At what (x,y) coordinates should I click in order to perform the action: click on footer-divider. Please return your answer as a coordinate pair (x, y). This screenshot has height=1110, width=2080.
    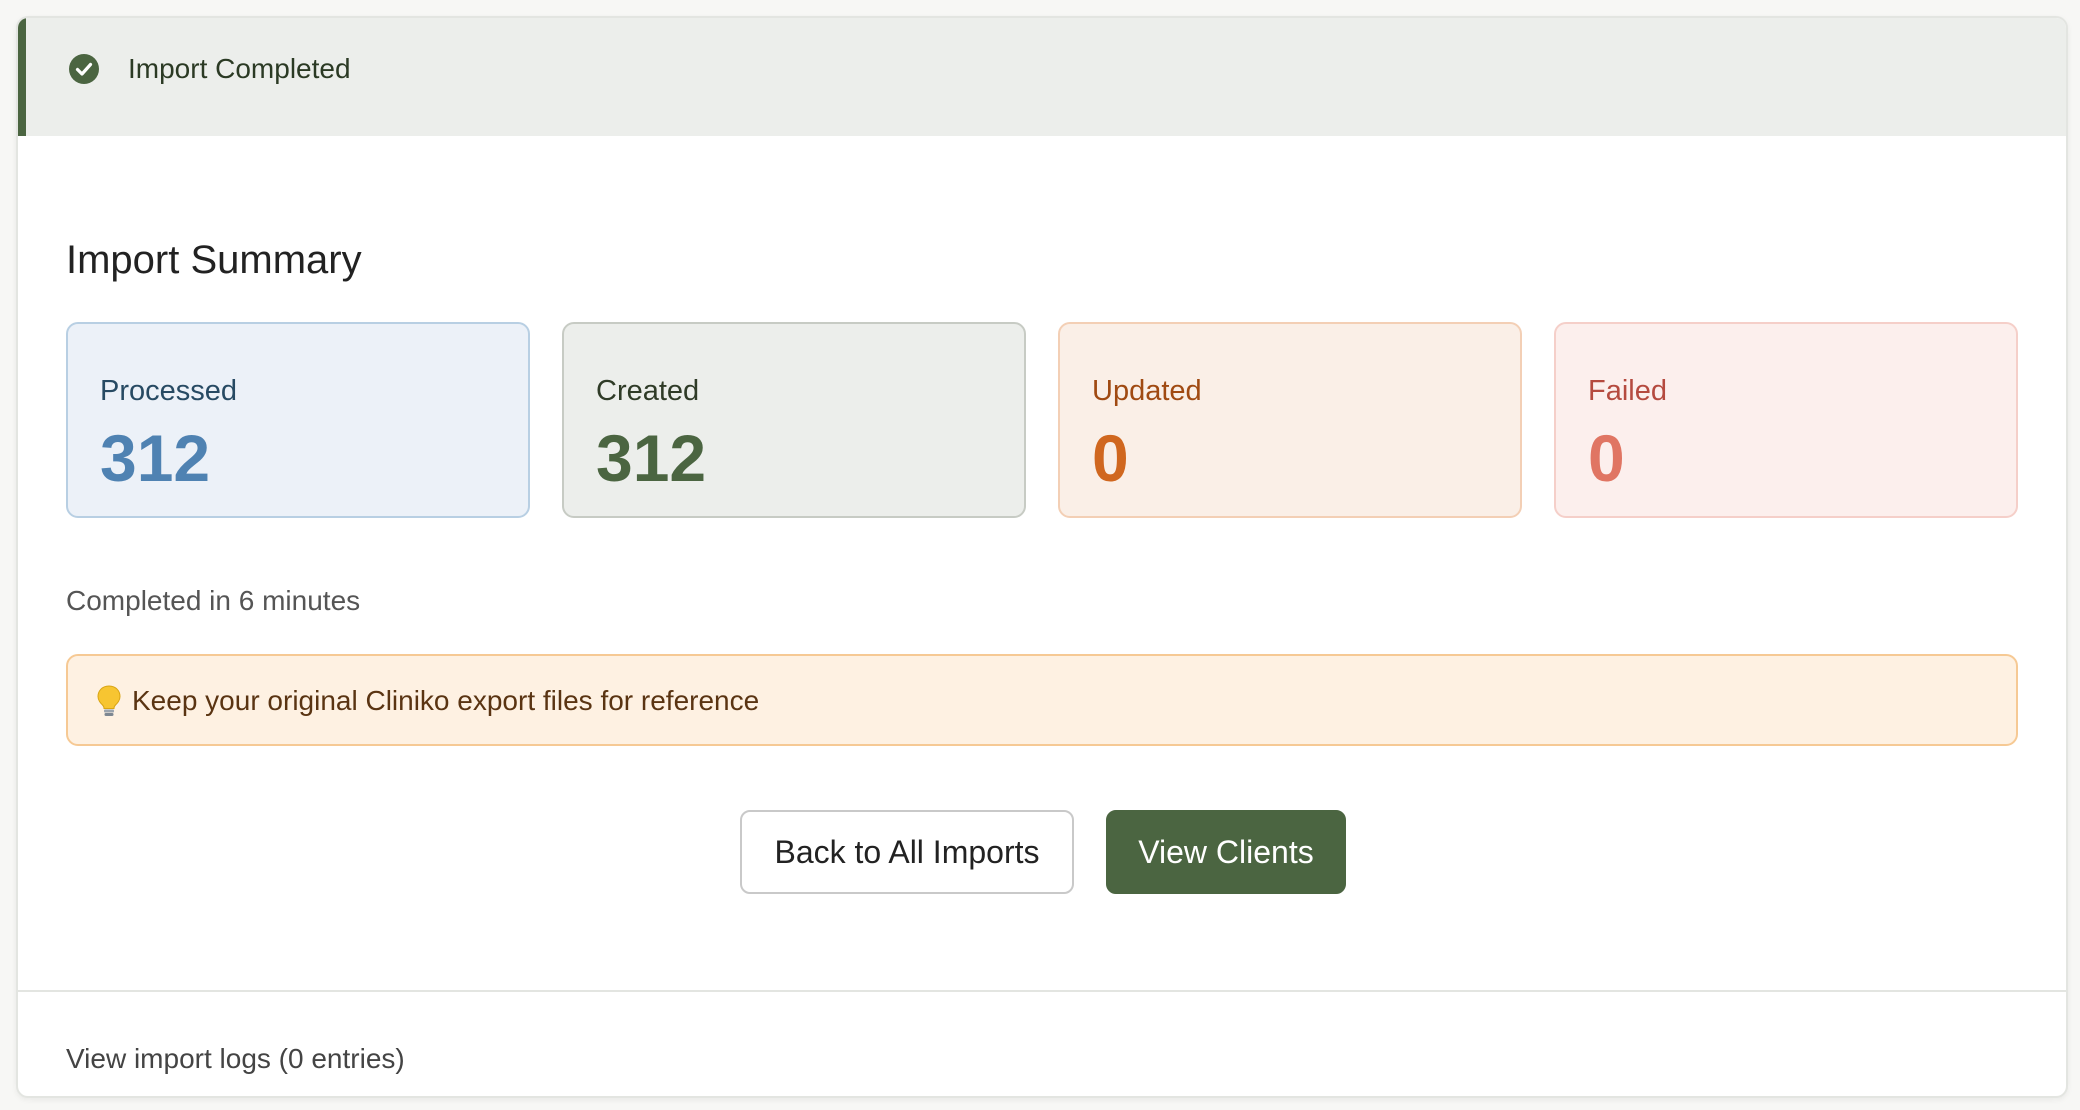
    Looking at the image, I should click on (1042, 991).